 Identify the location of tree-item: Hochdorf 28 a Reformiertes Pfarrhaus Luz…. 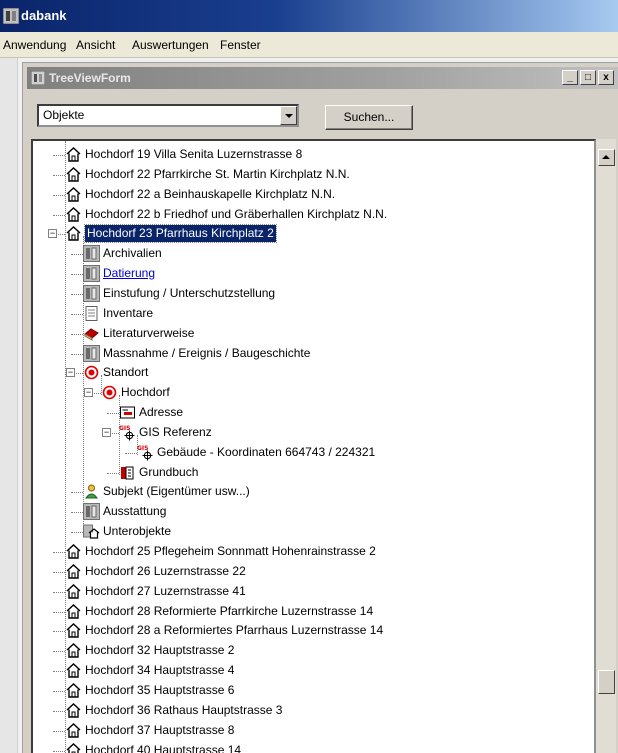
(329, 630).